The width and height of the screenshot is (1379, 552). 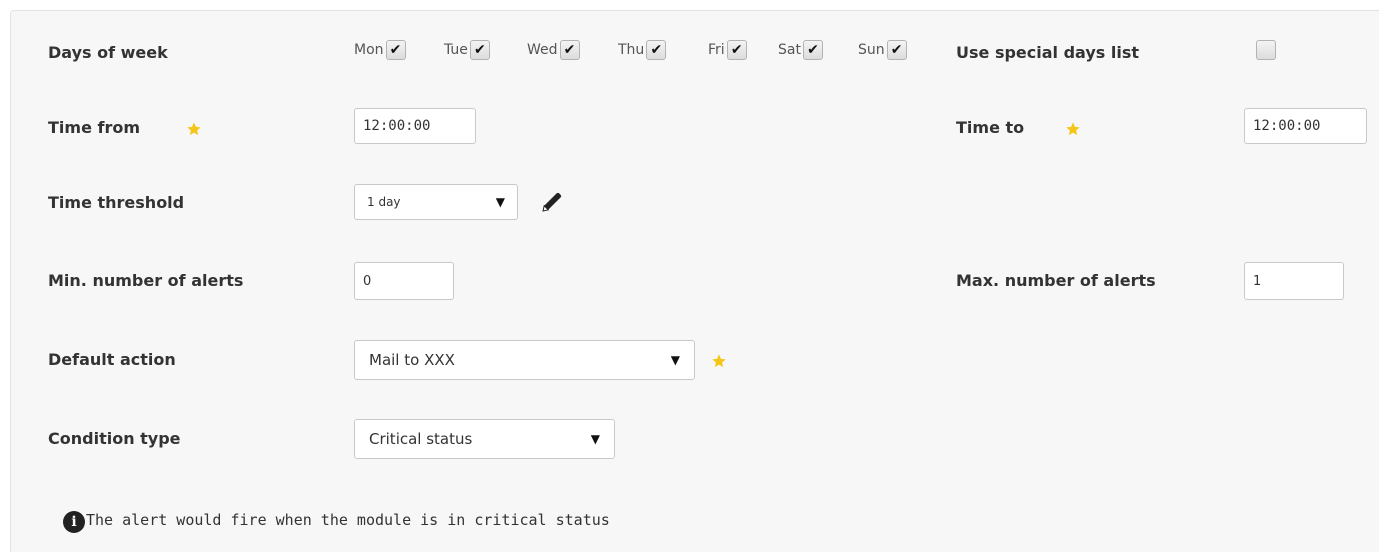 I want to click on day-sun: Sun ✔, so click(x=882, y=50).